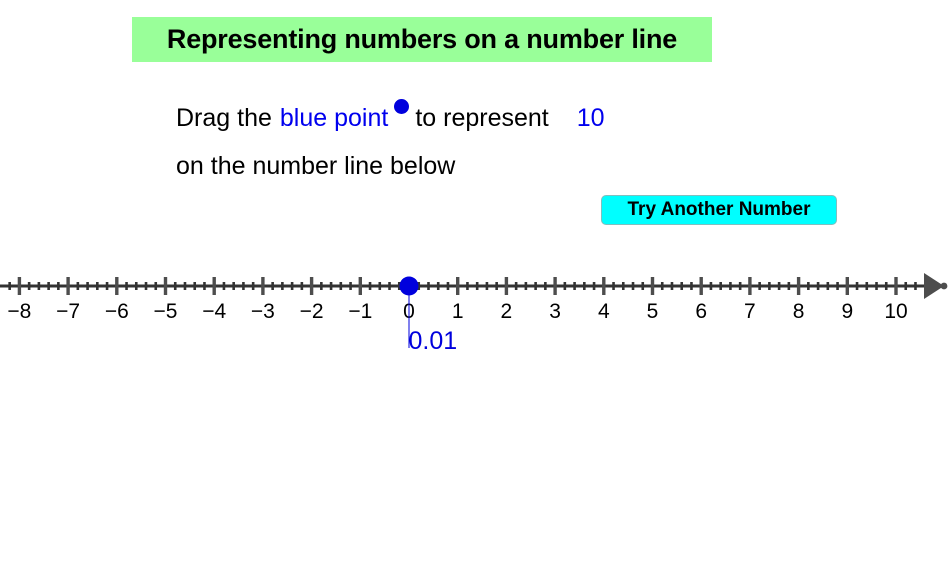 This screenshot has height=576, width=950. What do you see at coordinates (262, 311) in the screenshot?
I see `tick-label-neg3: −3` at bounding box center [262, 311].